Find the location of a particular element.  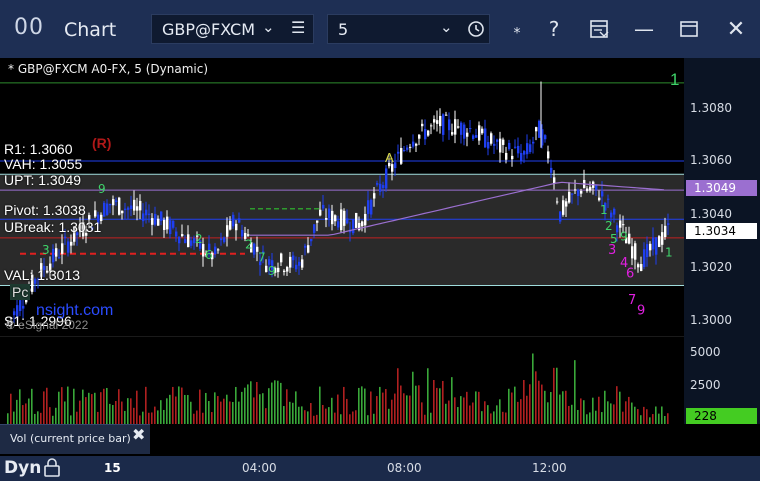

help-icon: ? is located at coordinates (554, 29).